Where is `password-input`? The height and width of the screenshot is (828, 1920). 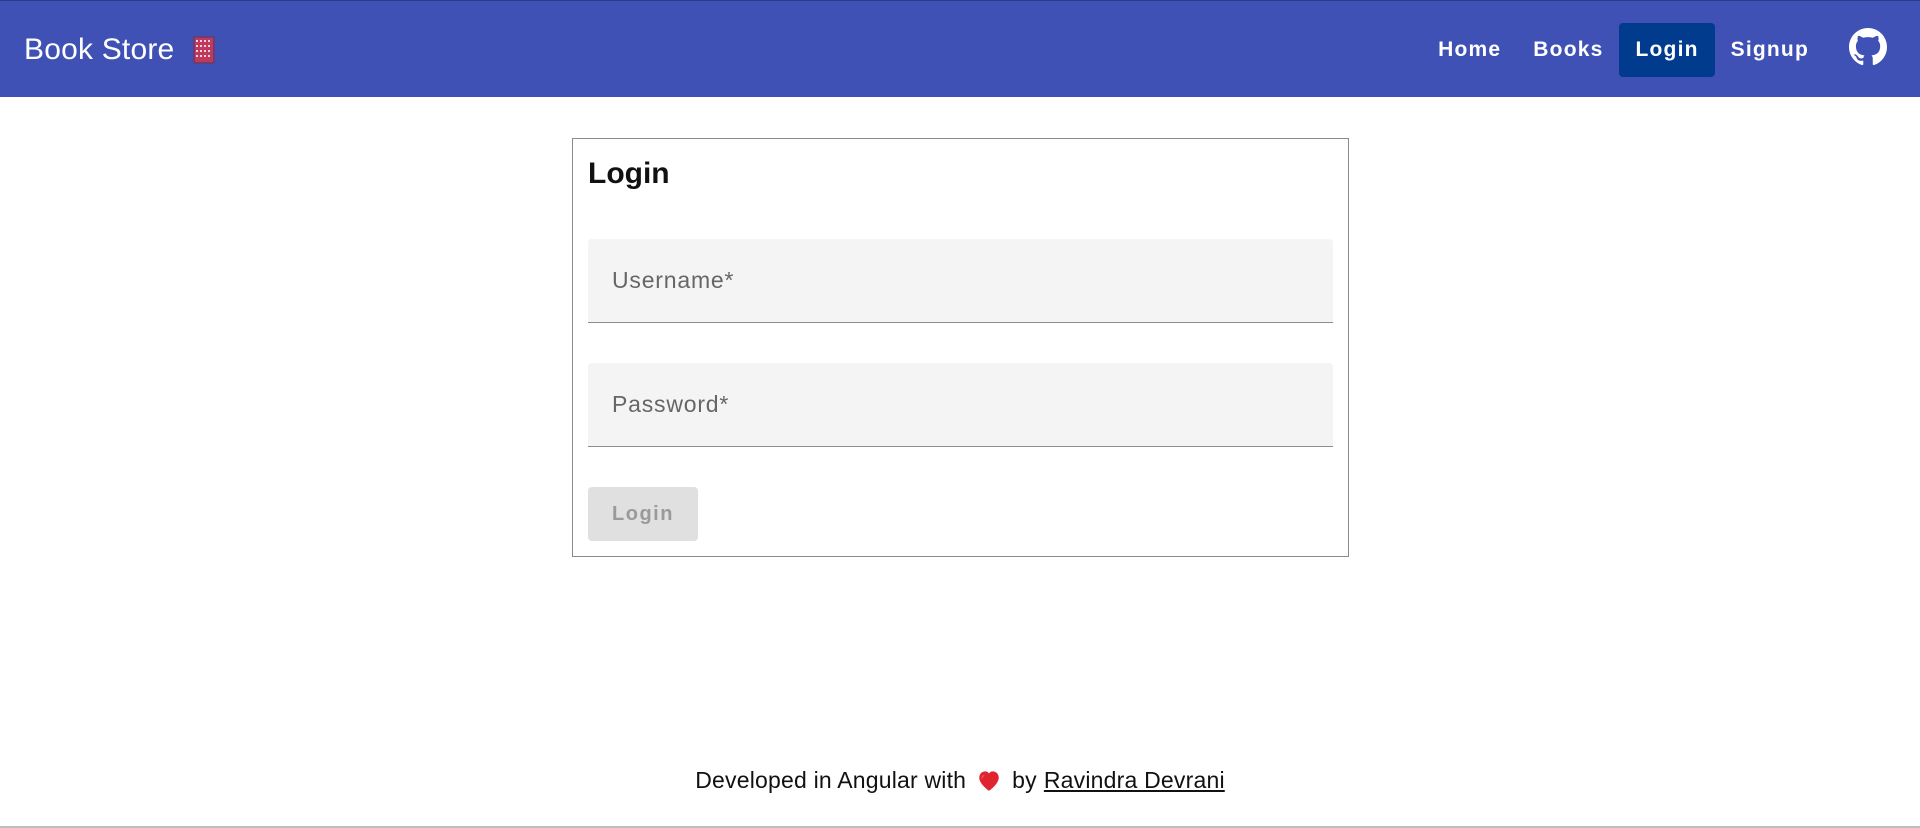 password-input is located at coordinates (960, 404).